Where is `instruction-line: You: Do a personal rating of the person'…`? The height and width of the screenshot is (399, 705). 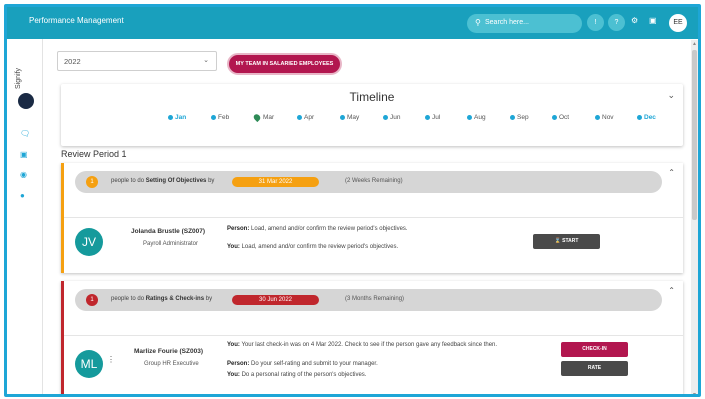
instruction-line: You: Do a personal rating of the person'… is located at coordinates (297, 375).